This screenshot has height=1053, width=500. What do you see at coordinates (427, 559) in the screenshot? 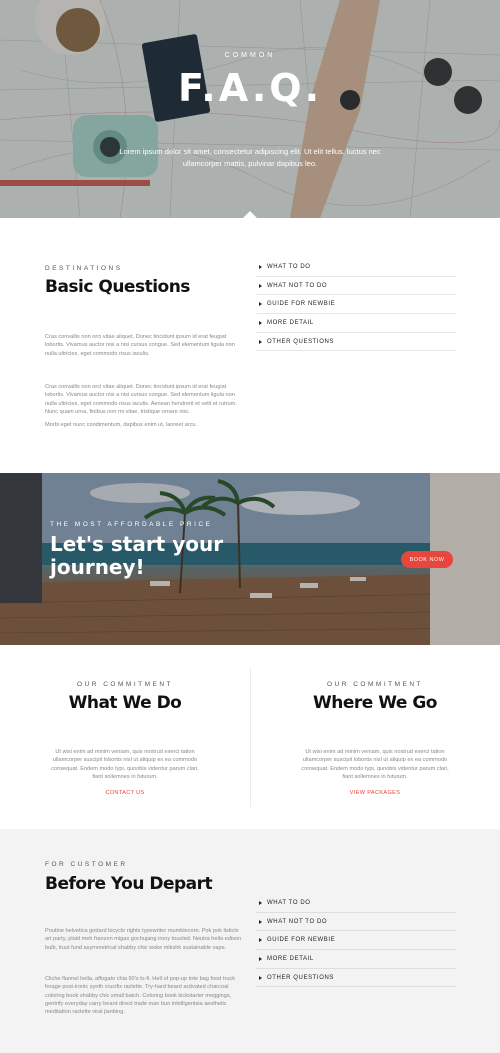
I see `book-now-button: BOOK NOW` at bounding box center [427, 559].